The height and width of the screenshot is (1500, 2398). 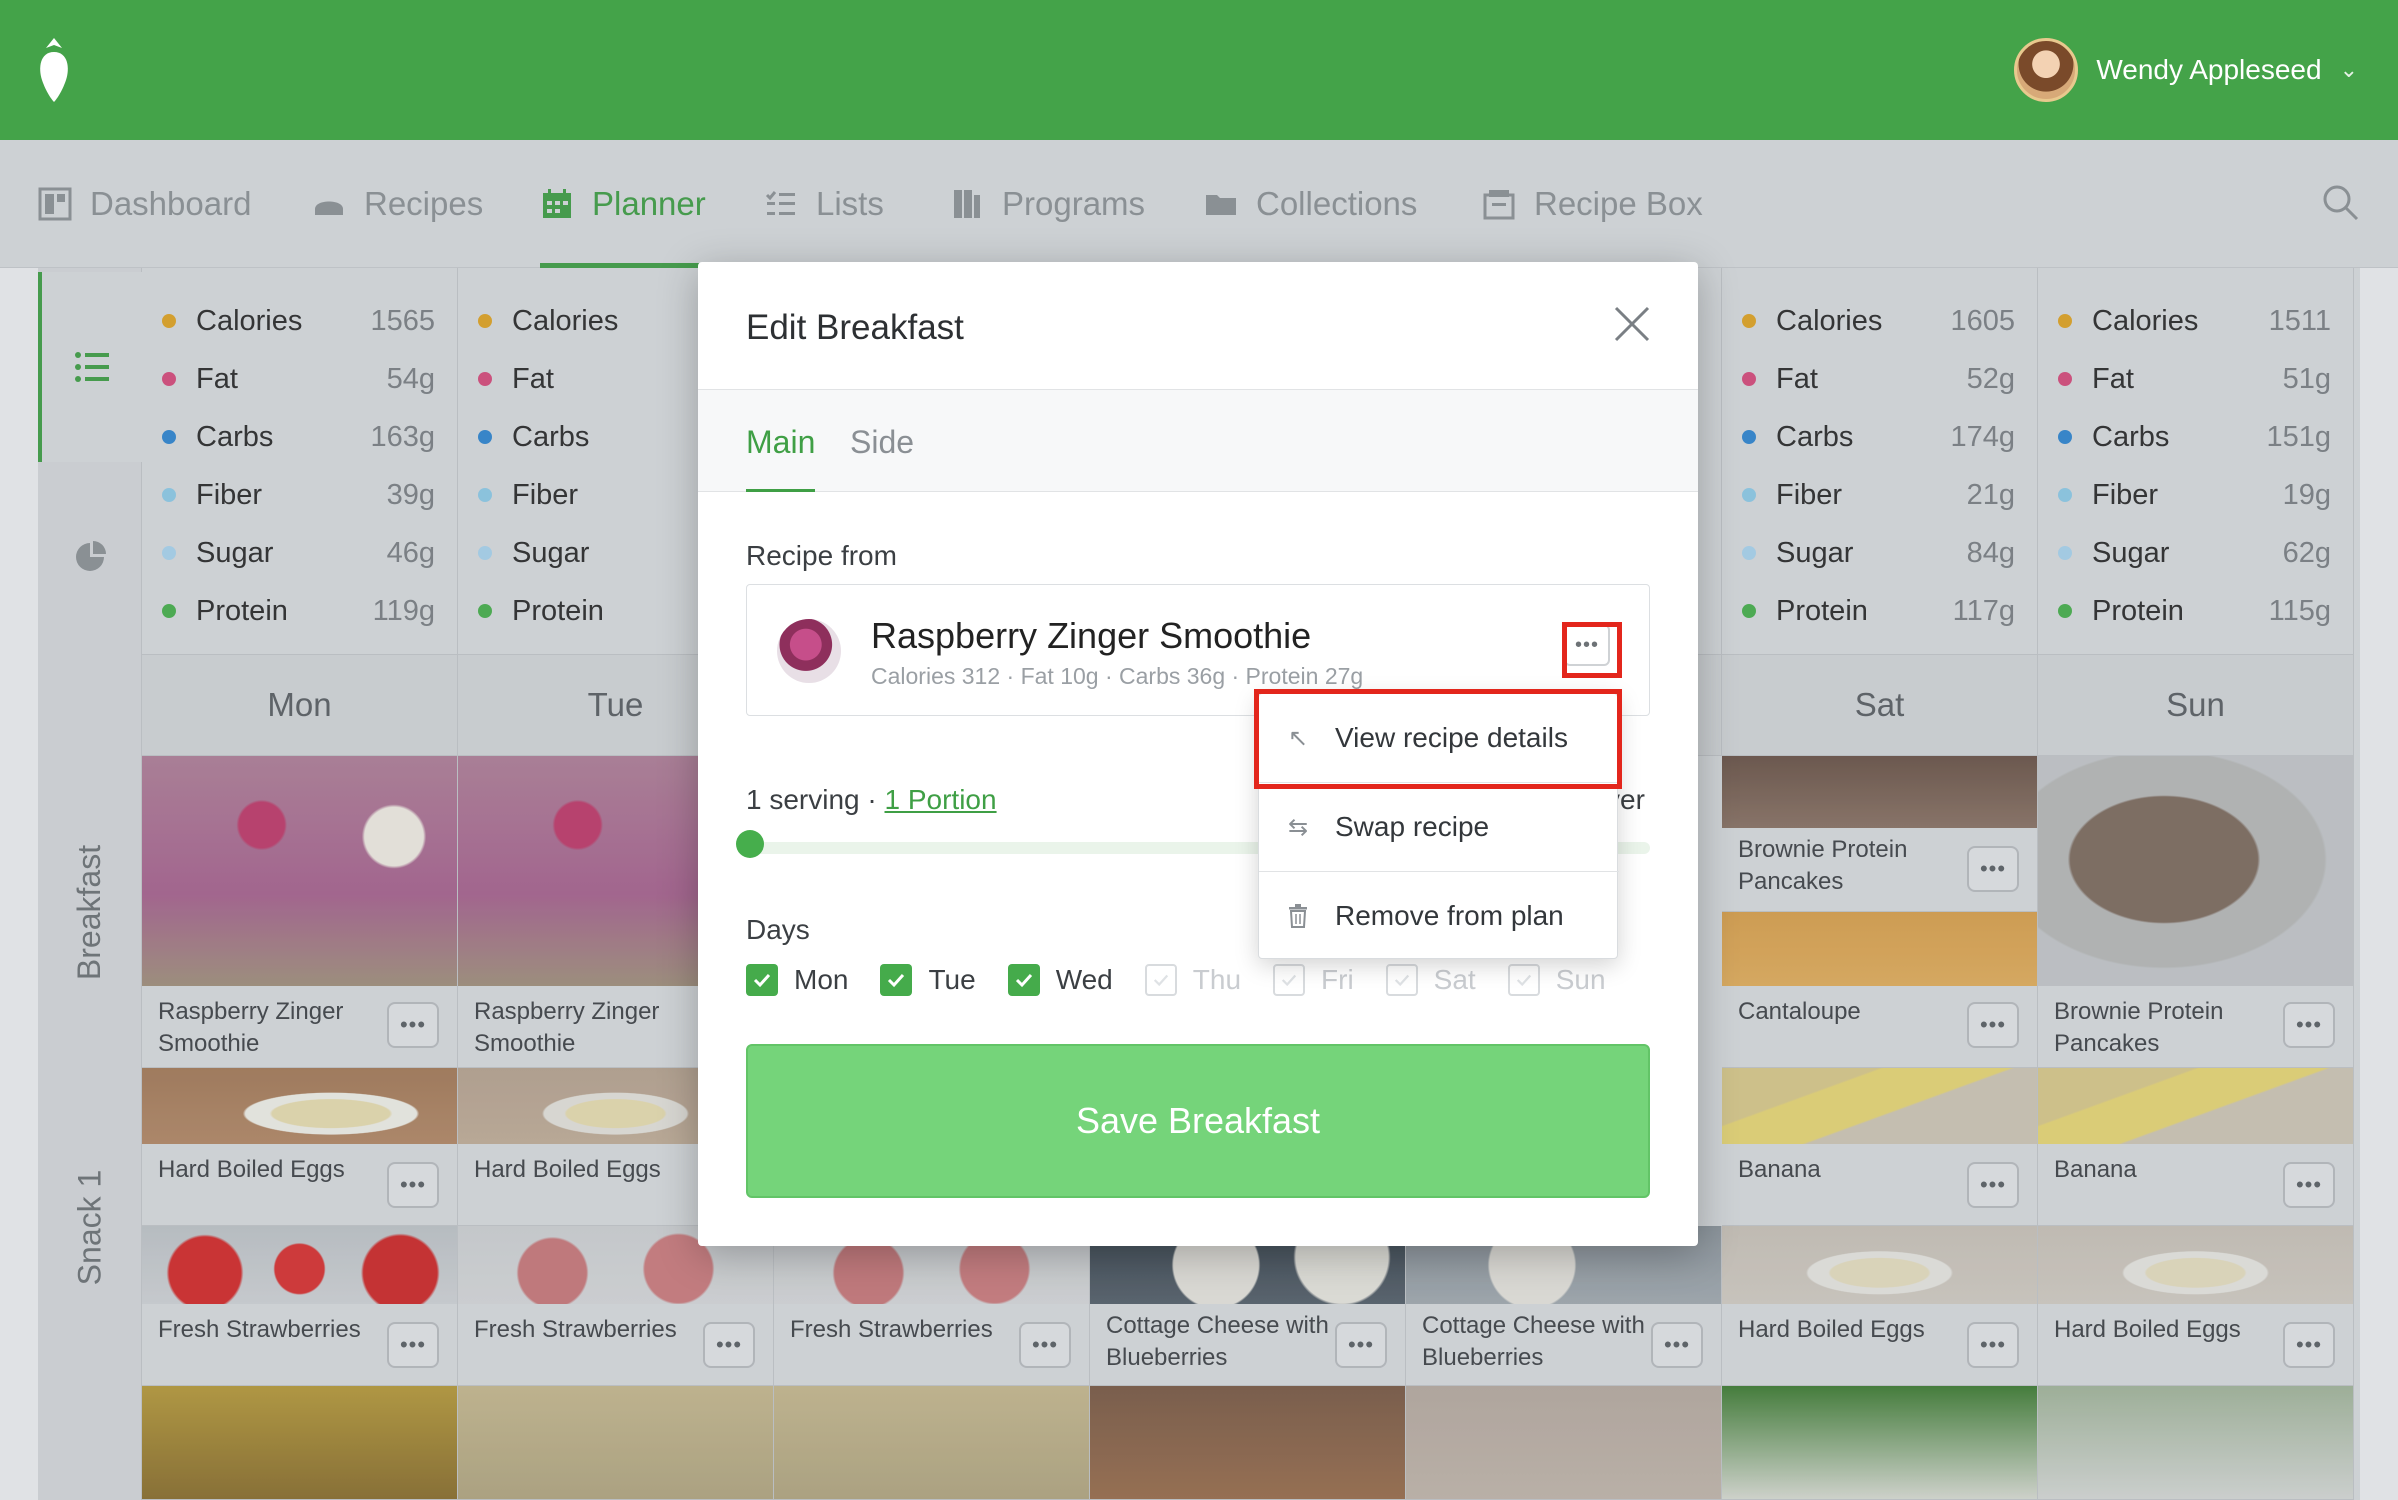 I want to click on menu-item-label: Swap recipe, so click(x=1412, y=826).